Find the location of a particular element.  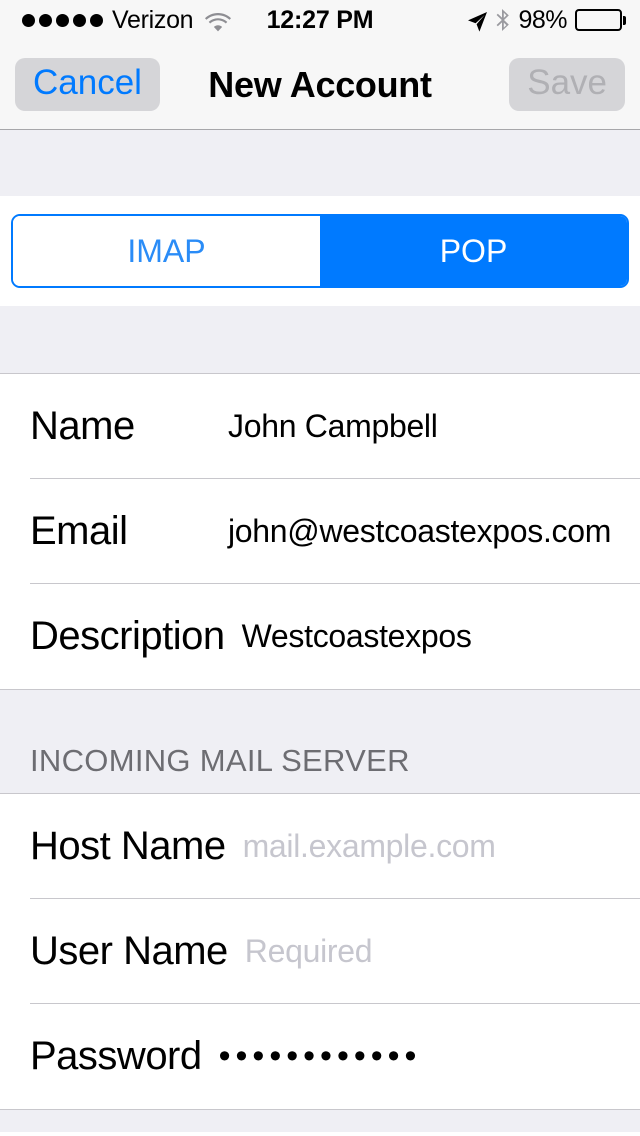

top-spacer is located at coordinates (320, 163).